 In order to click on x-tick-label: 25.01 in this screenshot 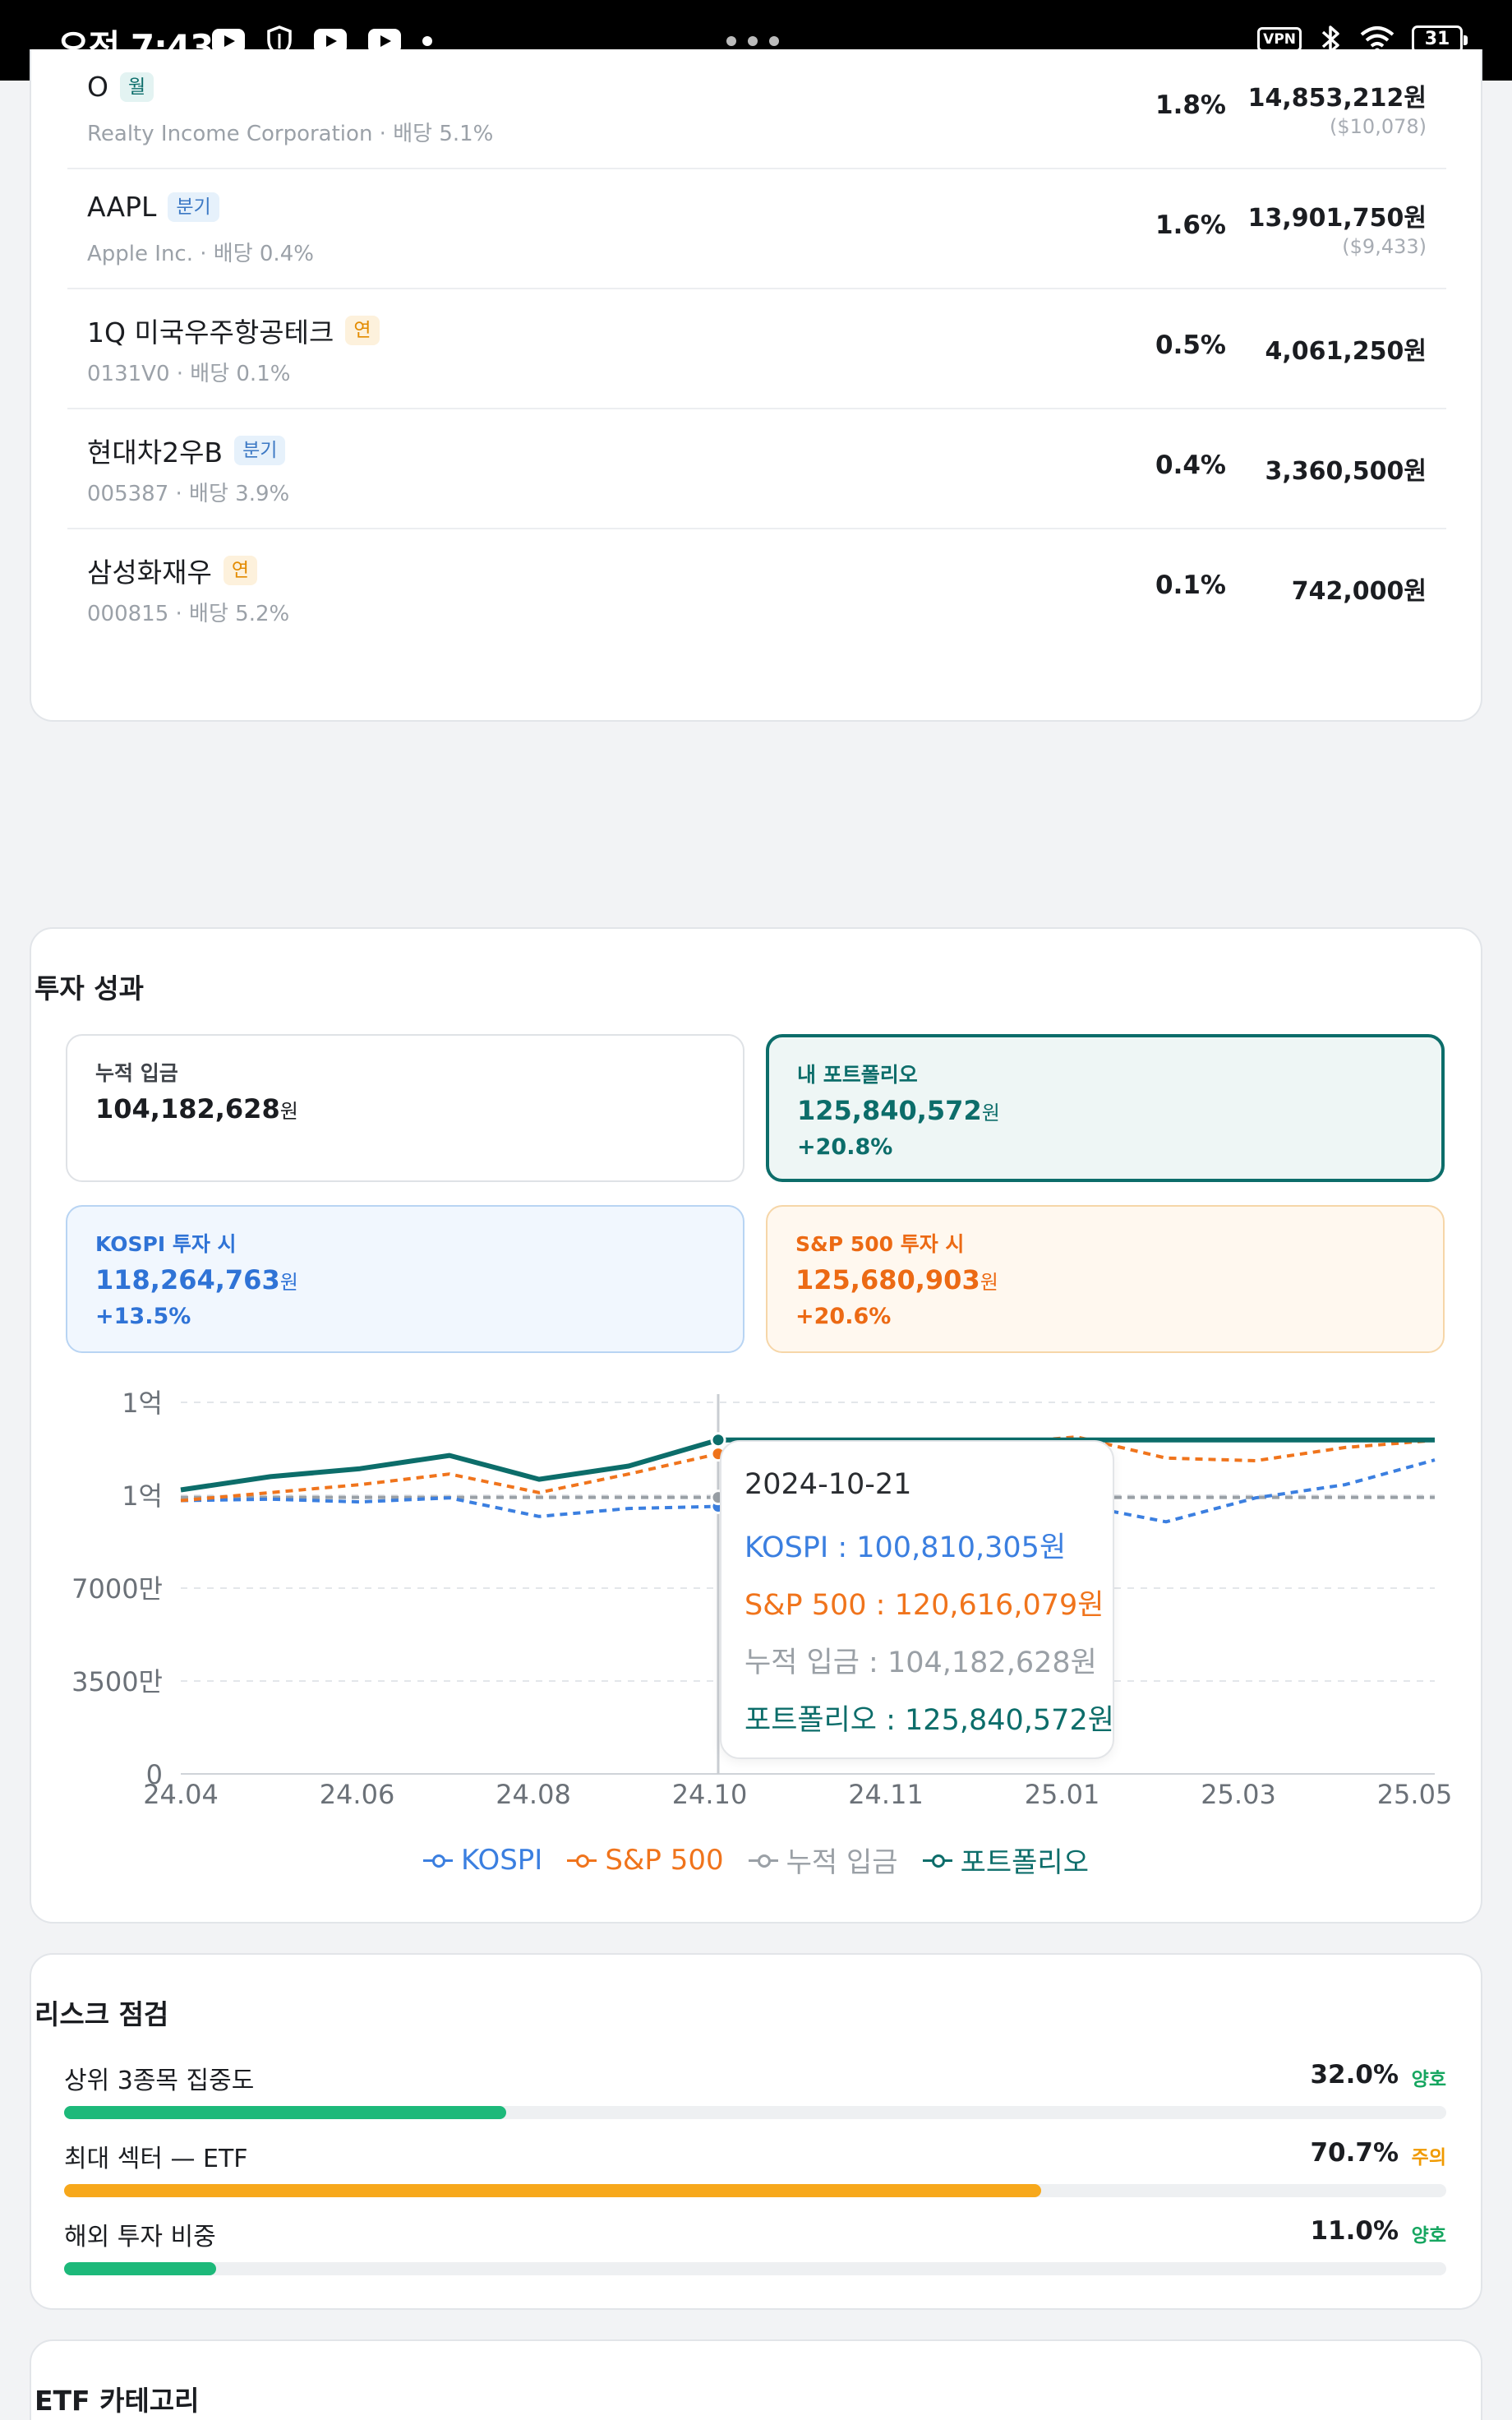, I will do `click(1063, 1794)`.